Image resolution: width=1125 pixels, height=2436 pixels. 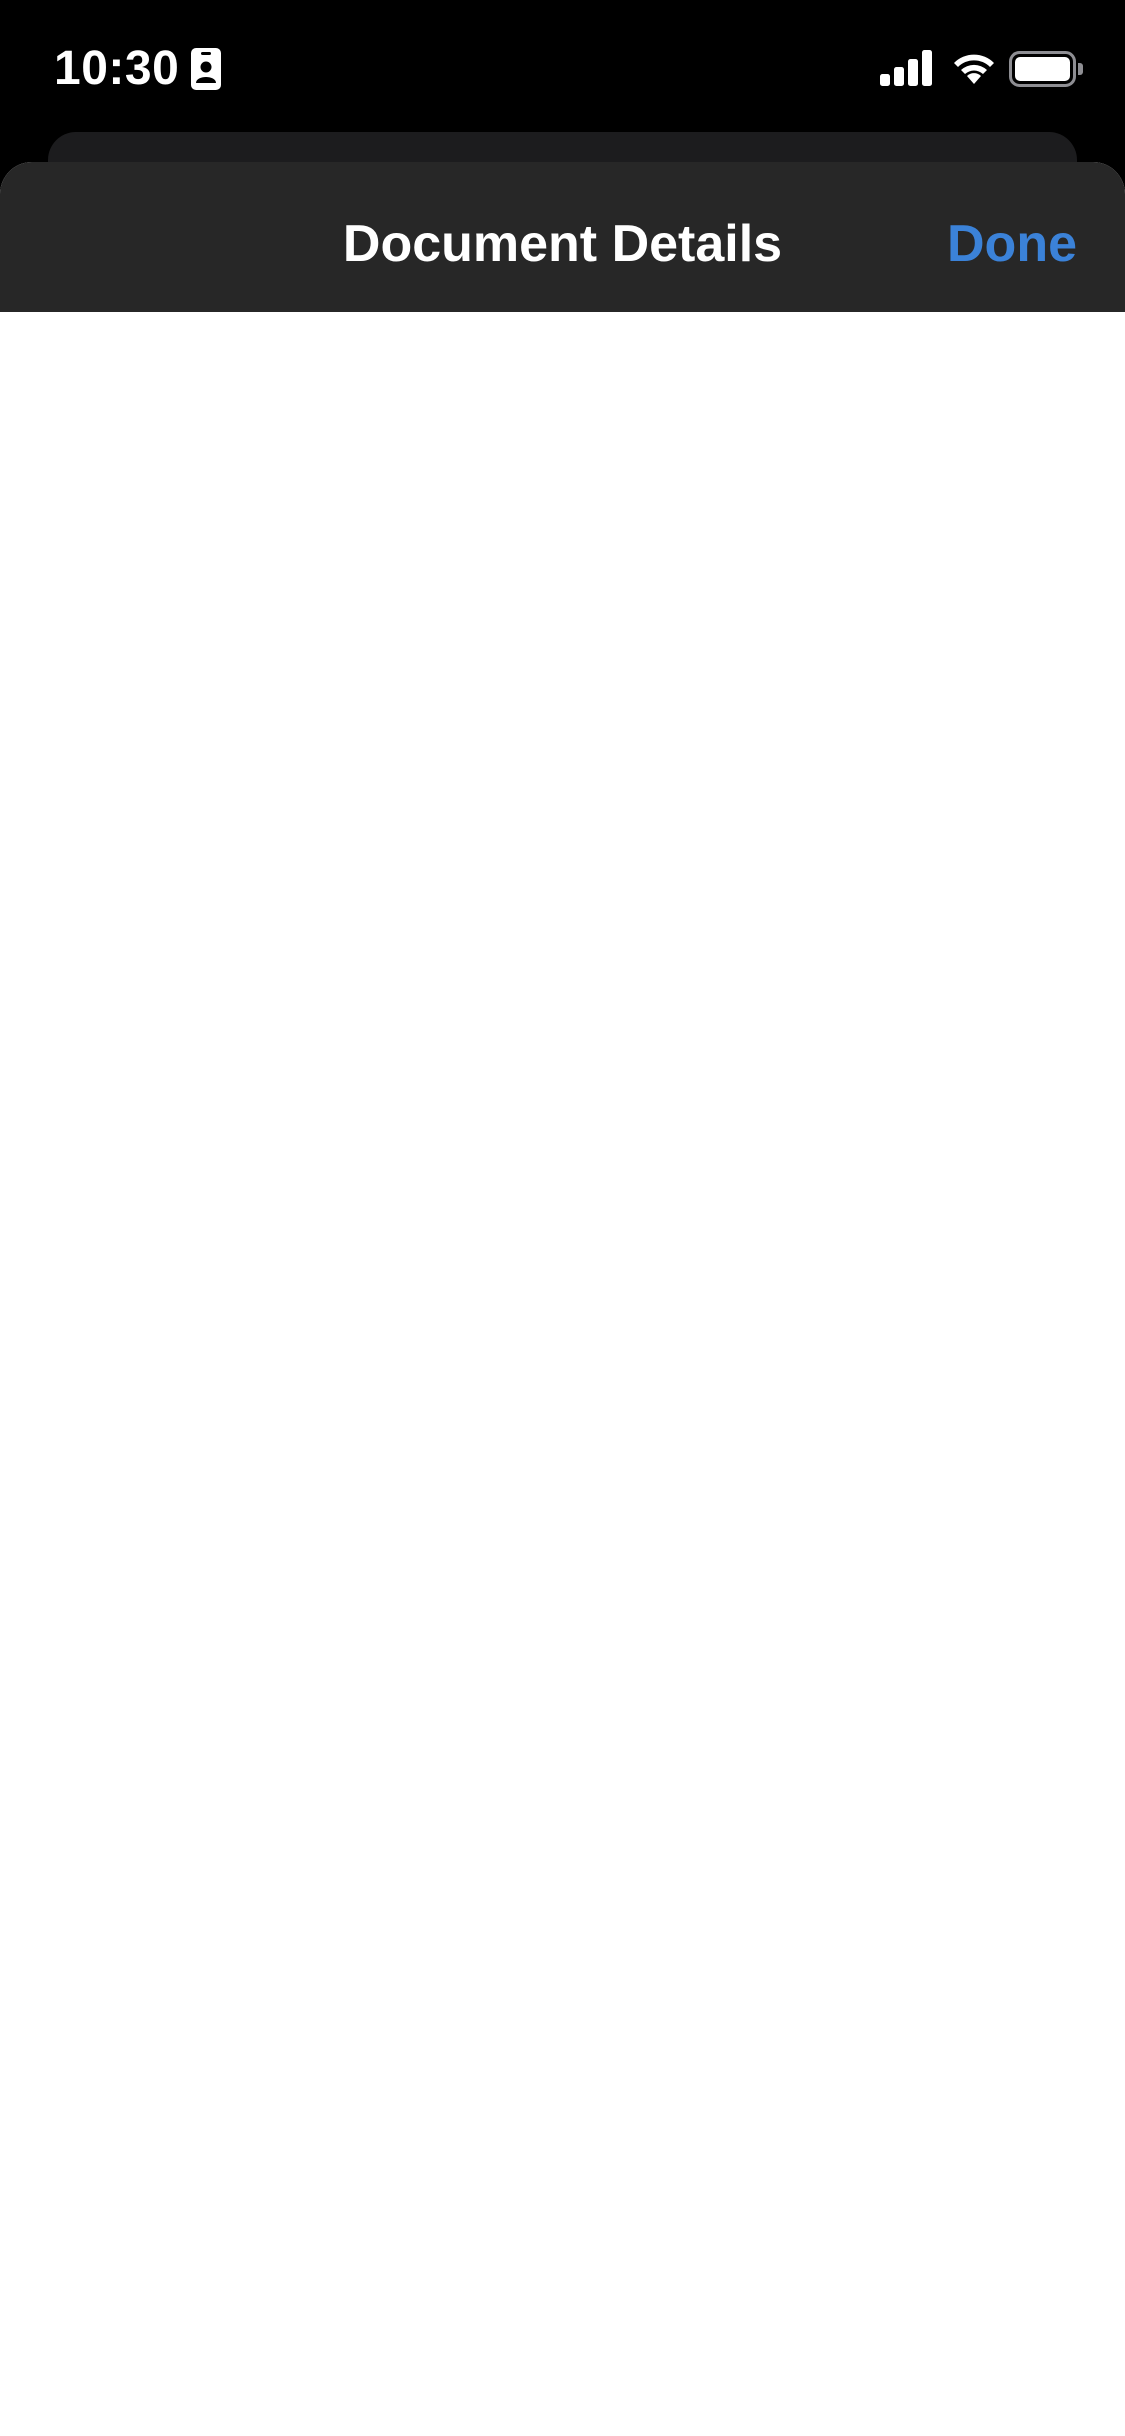 What do you see at coordinates (562, 66) in the screenshot?
I see `status-bar: 10:30` at bounding box center [562, 66].